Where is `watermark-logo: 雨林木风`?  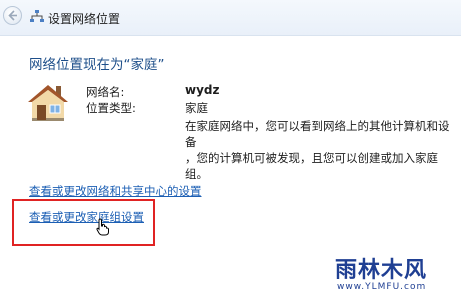 watermark-logo: 雨林木风 is located at coordinates (381, 270).